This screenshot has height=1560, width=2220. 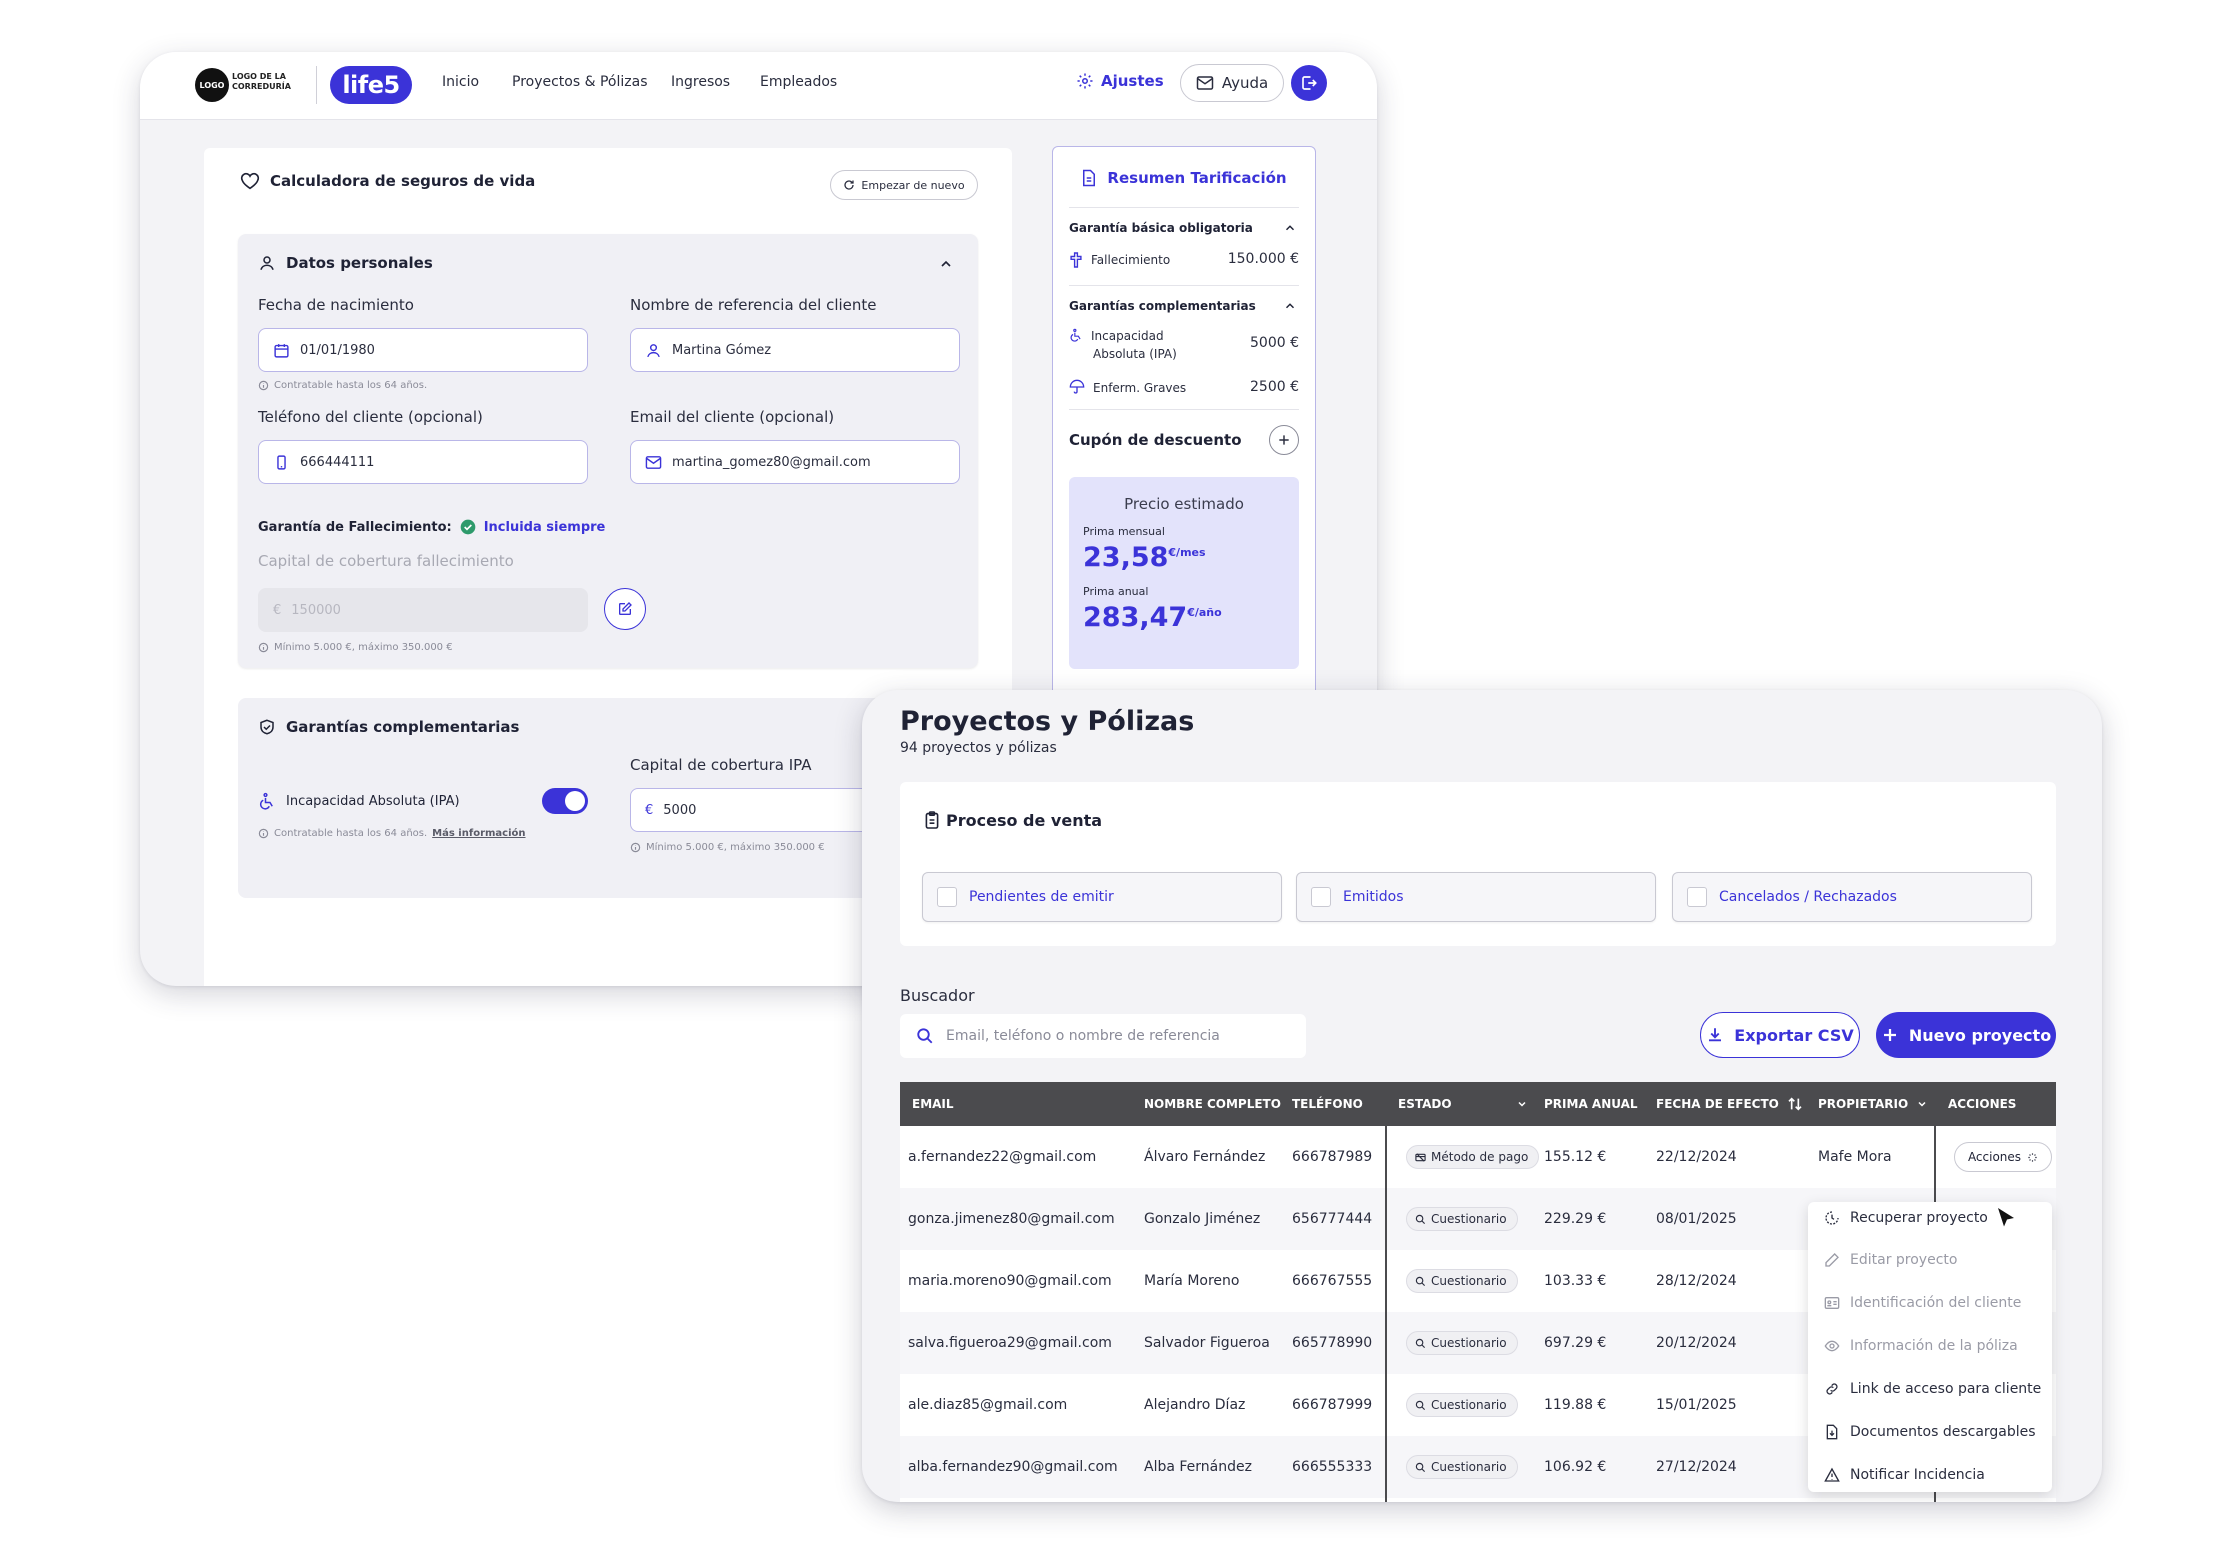 I want to click on menu-edit-project: Editar proyecto, so click(x=1890, y=1260).